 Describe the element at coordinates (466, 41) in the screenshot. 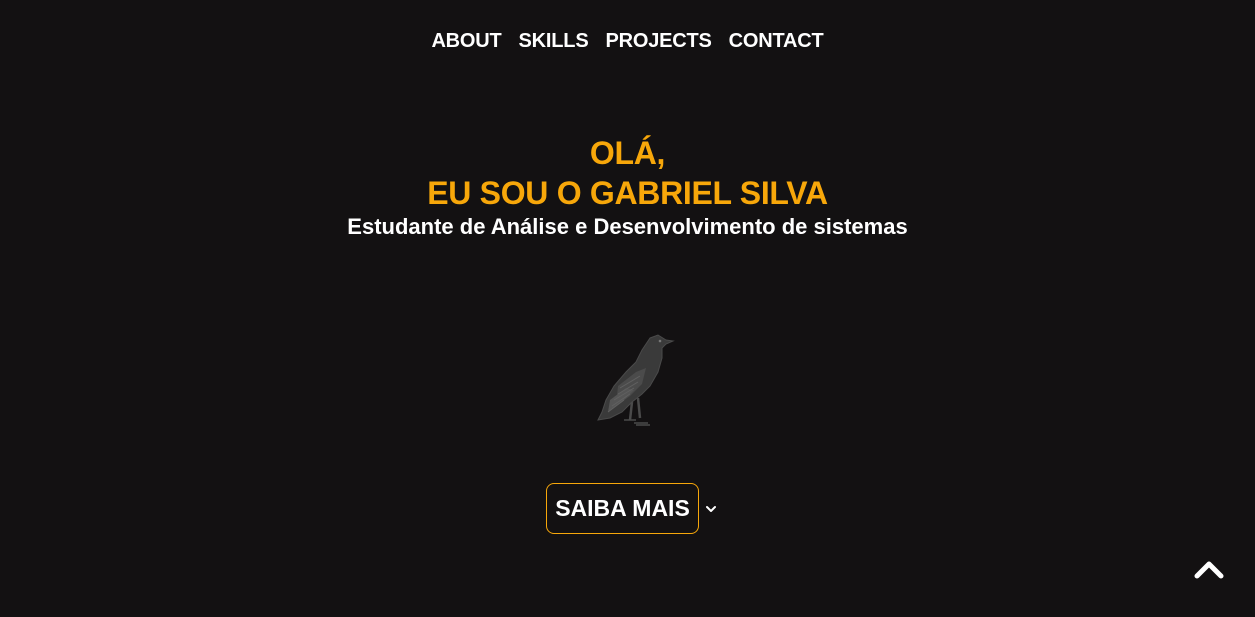

I see `nav-item-about: ABOUT` at that location.